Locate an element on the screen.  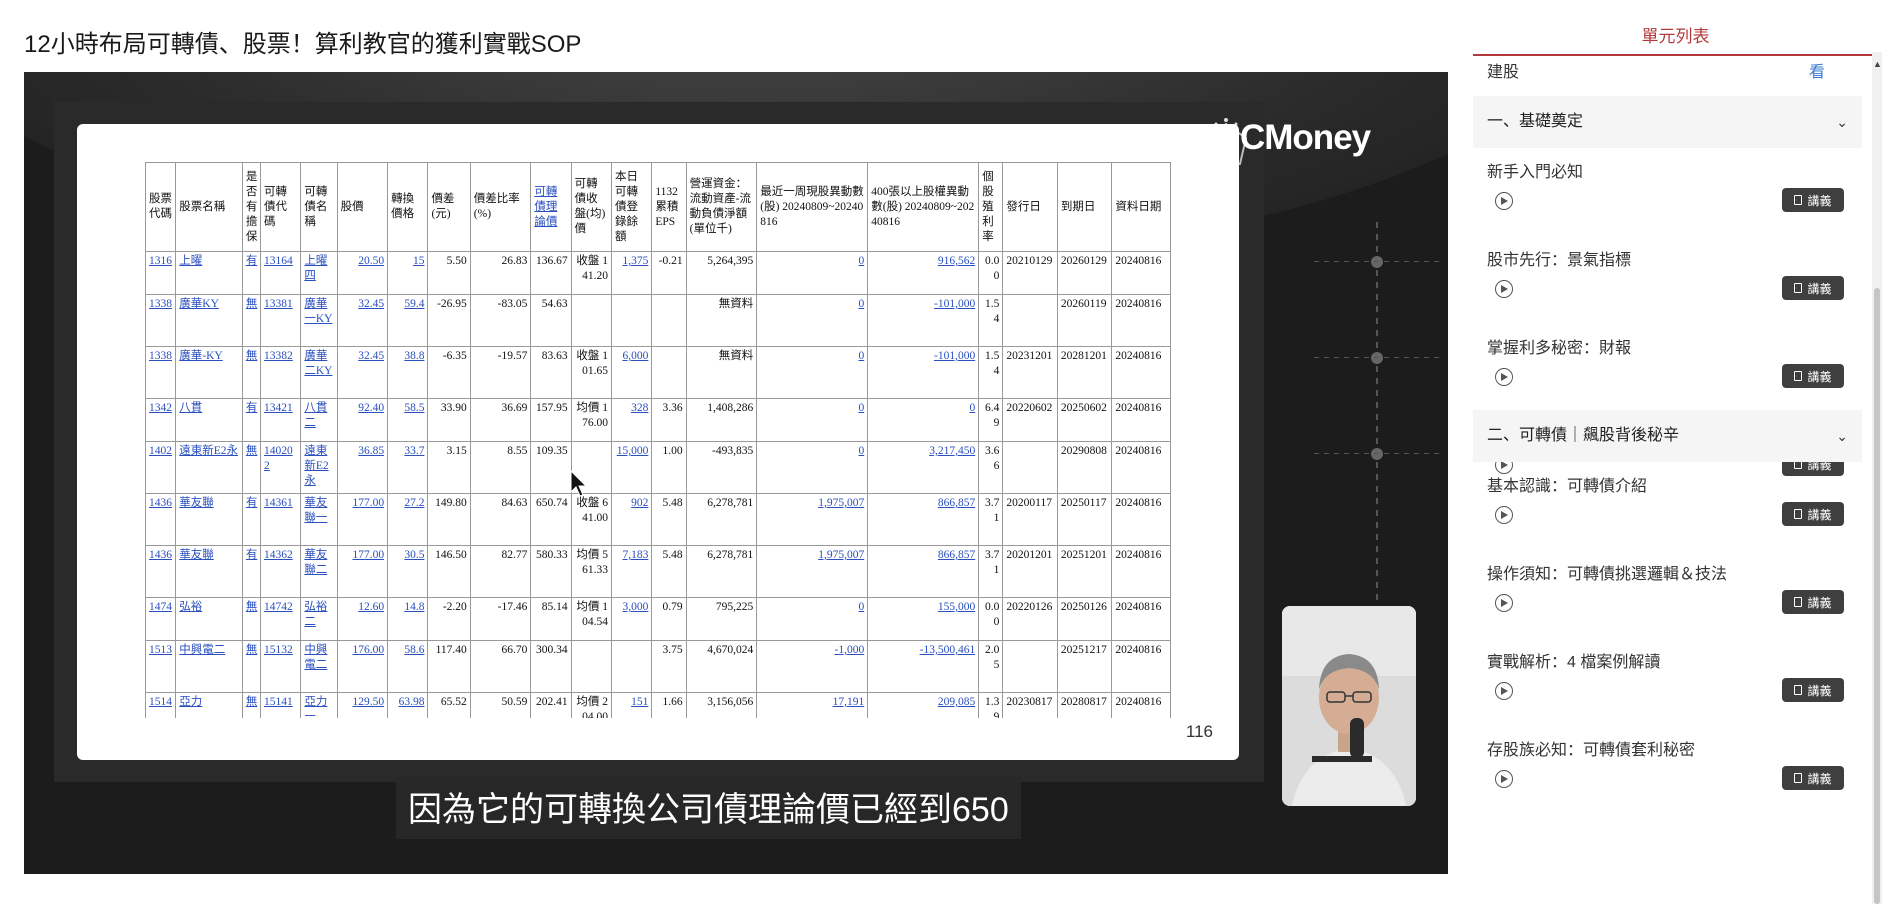
table-cell: 弘裕二 is located at coordinates (319, 619).